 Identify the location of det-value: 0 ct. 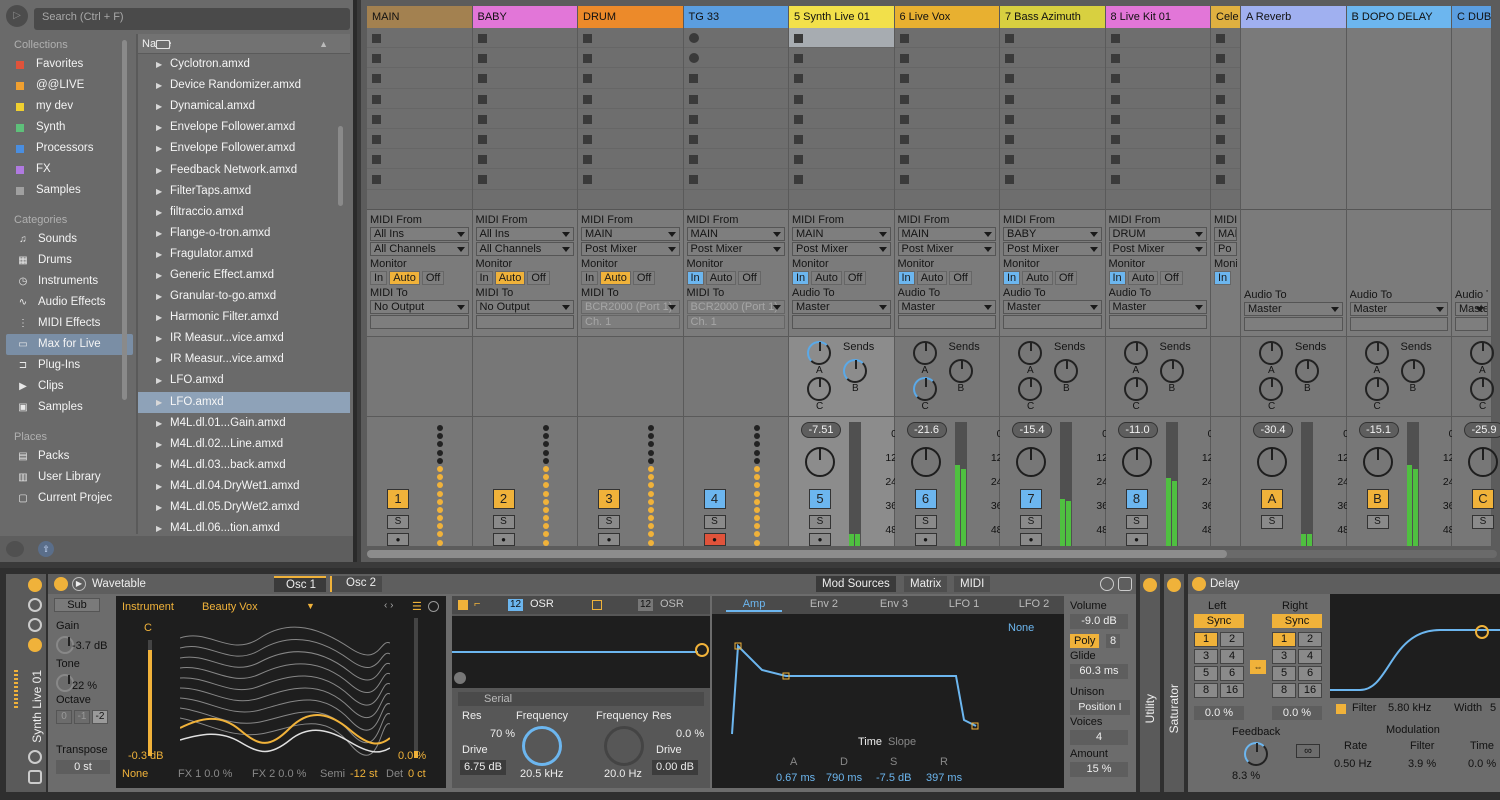
(417, 774).